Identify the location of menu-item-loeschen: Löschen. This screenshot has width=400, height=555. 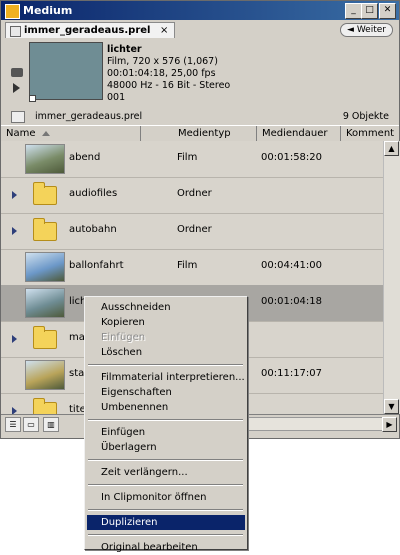
(166, 352).